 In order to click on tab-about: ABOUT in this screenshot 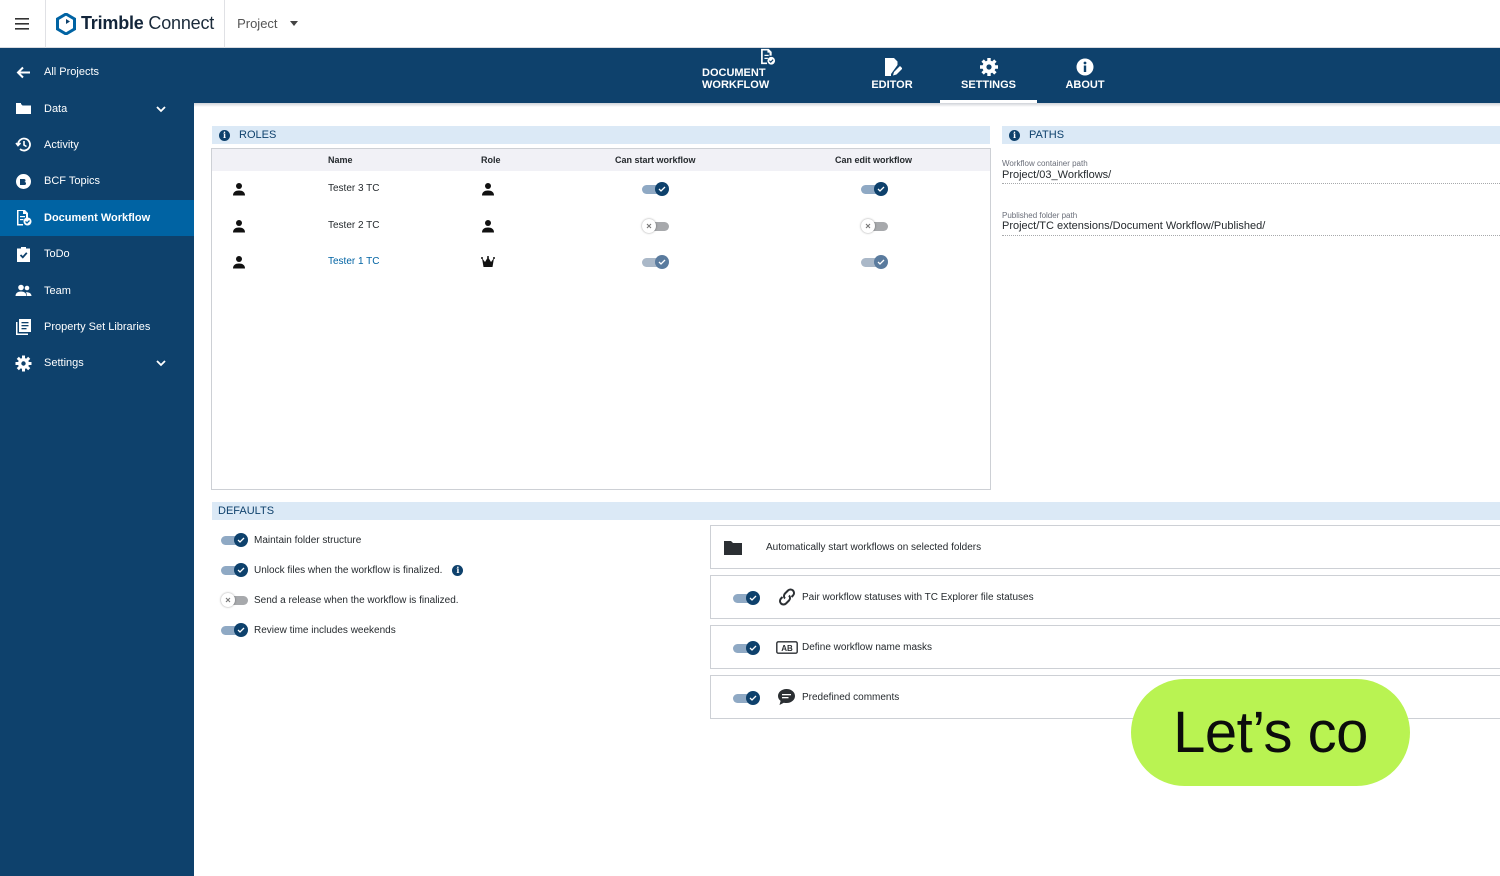, I will do `click(1085, 75)`.